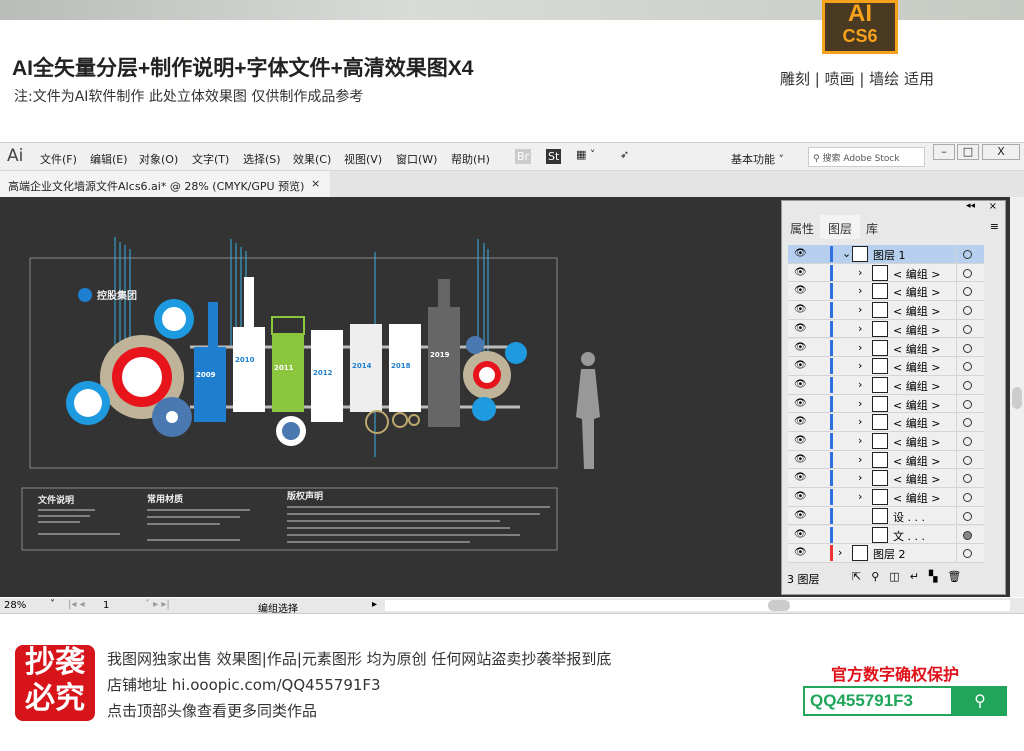 This screenshot has width=1024, height=751. What do you see at coordinates (889, 255) in the screenshot?
I see `layer-name: 图层 1` at bounding box center [889, 255].